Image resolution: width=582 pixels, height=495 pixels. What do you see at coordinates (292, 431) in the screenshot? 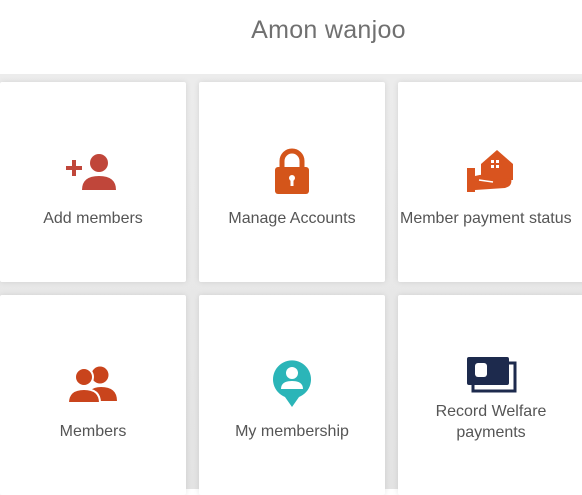
I see `tile-label-my-membership: My membership` at bounding box center [292, 431].